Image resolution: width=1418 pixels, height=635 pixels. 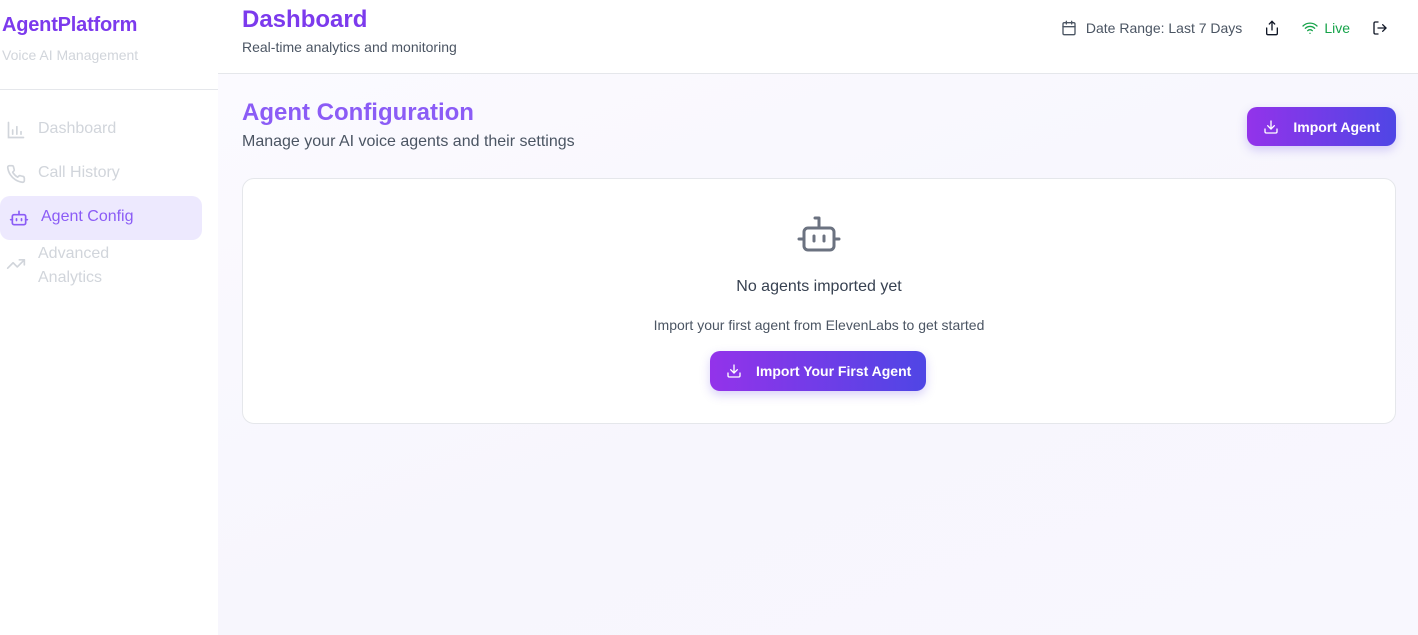 What do you see at coordinates (358, 112) in the screenshot?
I see `page-title: Agent Configuration` at bounding box center [358, 112].